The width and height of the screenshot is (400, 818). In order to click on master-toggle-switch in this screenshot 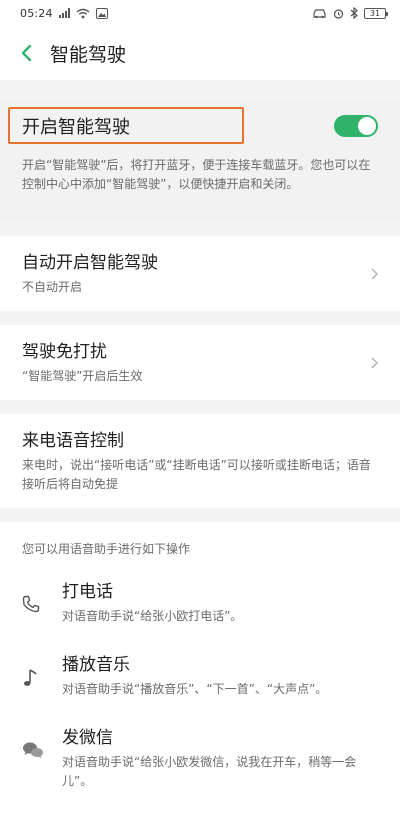, I will do `click(356, 126)`.